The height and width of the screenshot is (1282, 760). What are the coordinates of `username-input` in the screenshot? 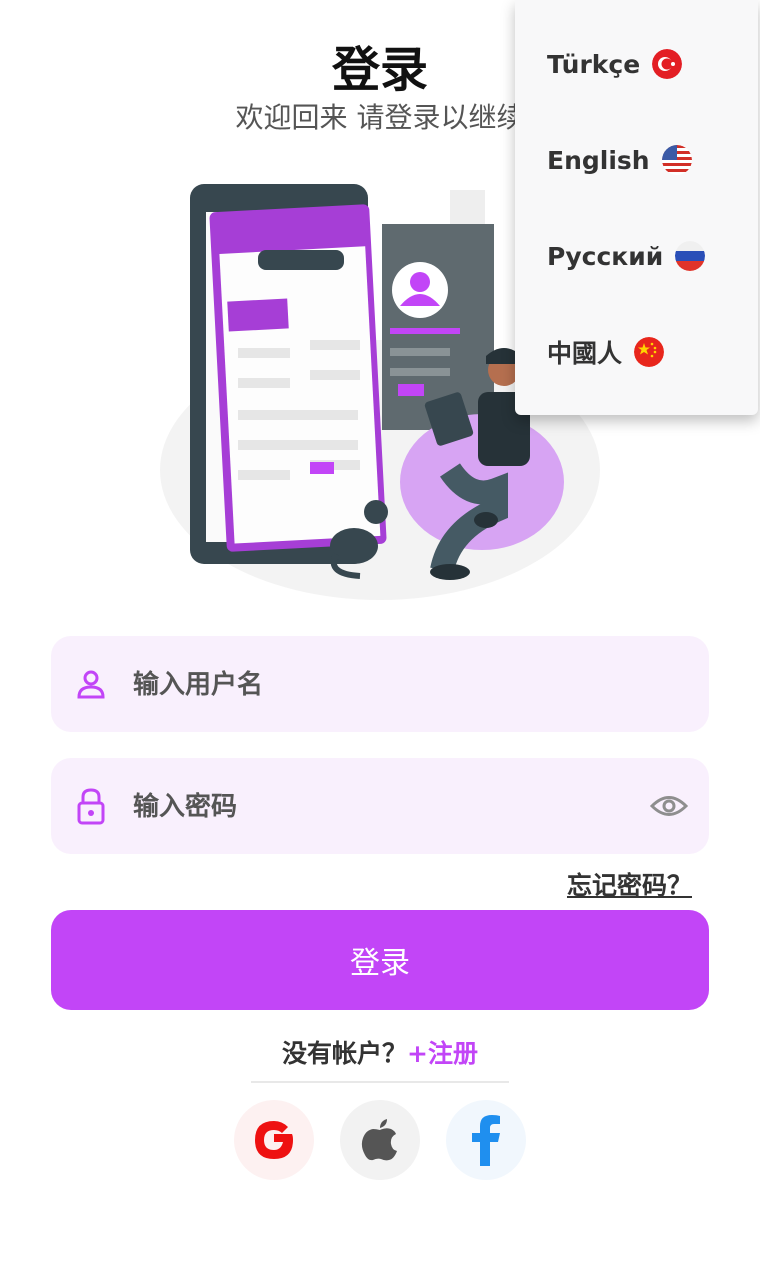 It's located at (380, 685).